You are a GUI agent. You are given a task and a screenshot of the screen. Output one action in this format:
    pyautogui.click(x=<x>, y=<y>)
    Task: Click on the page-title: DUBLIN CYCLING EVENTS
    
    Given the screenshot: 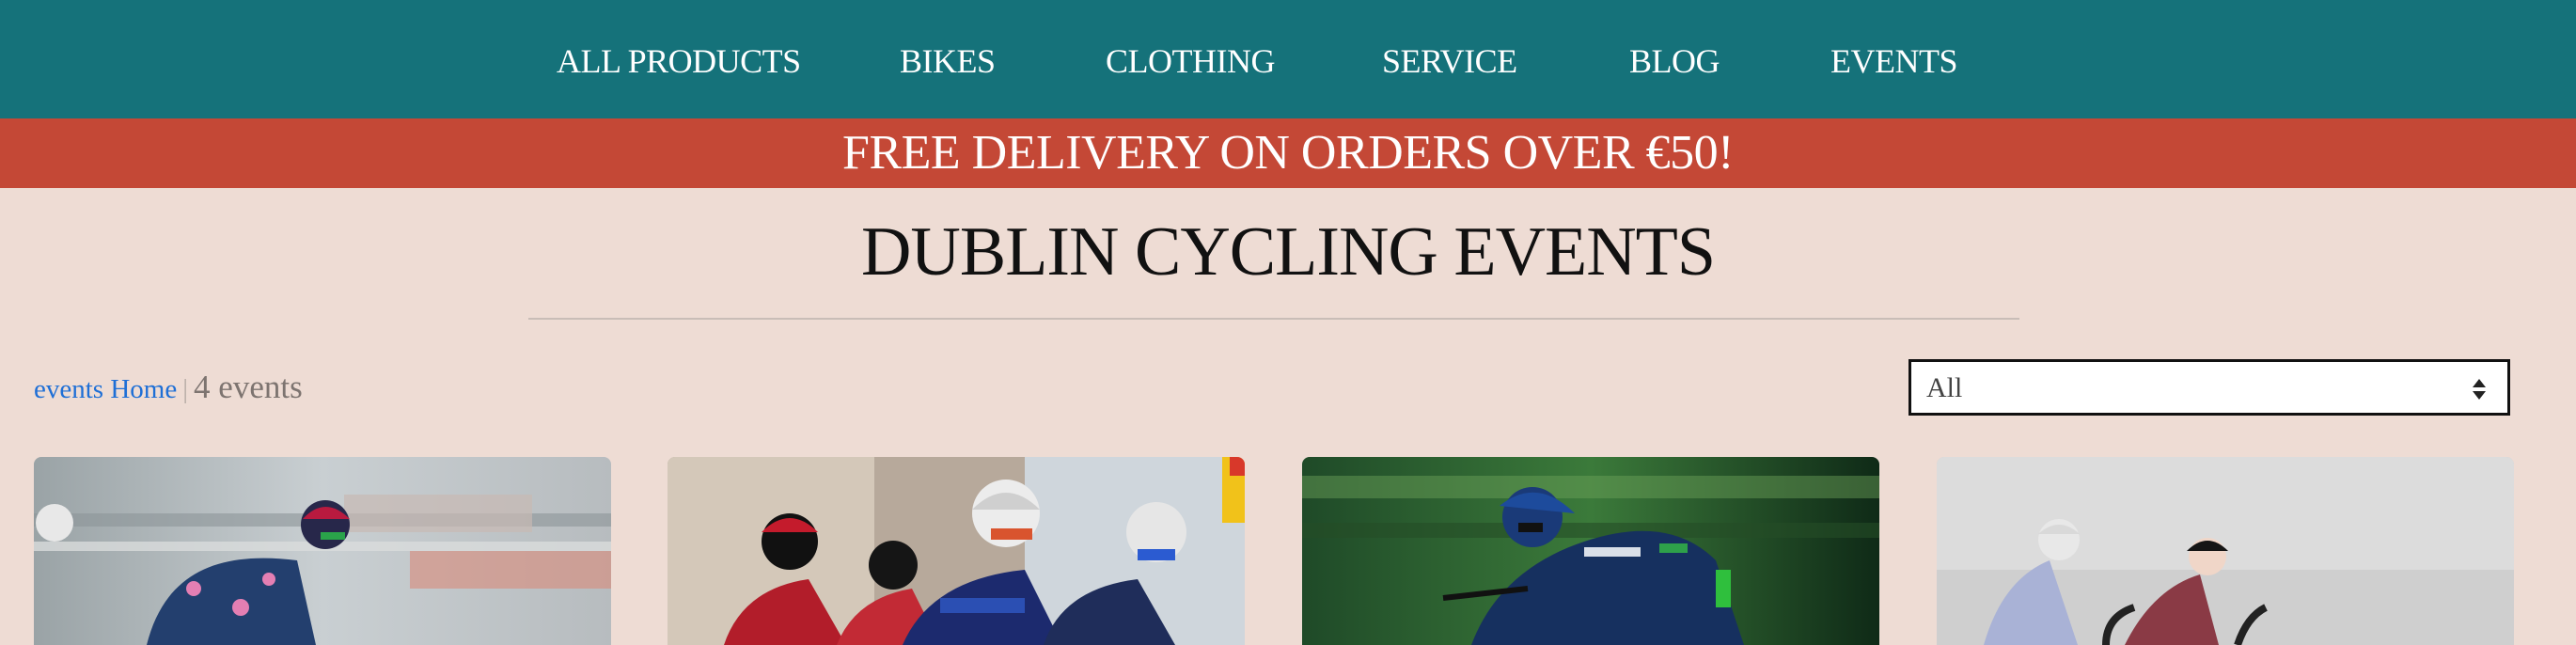 What is the action you would take?
    pyautogui.click(x=1288, y=252)
    